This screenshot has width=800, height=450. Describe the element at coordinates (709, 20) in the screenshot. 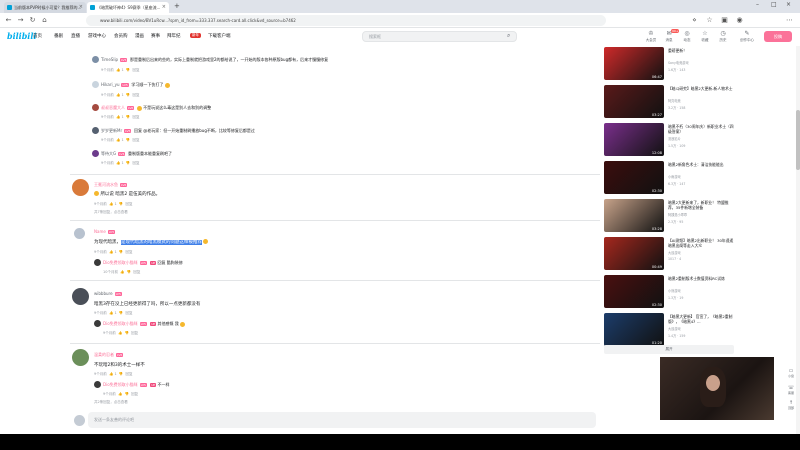

I see `favorites-icon: ☆` at that location.